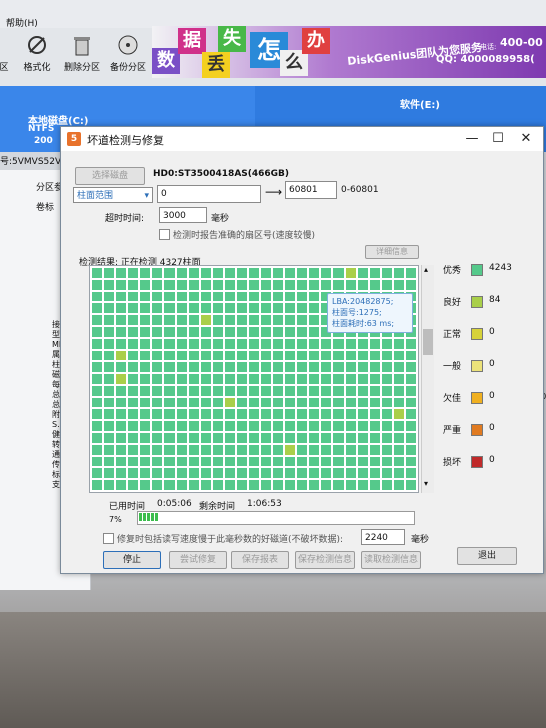 The image size is (546, 728). I want to click on repair-ms-input: 2240, so click(383, 537).